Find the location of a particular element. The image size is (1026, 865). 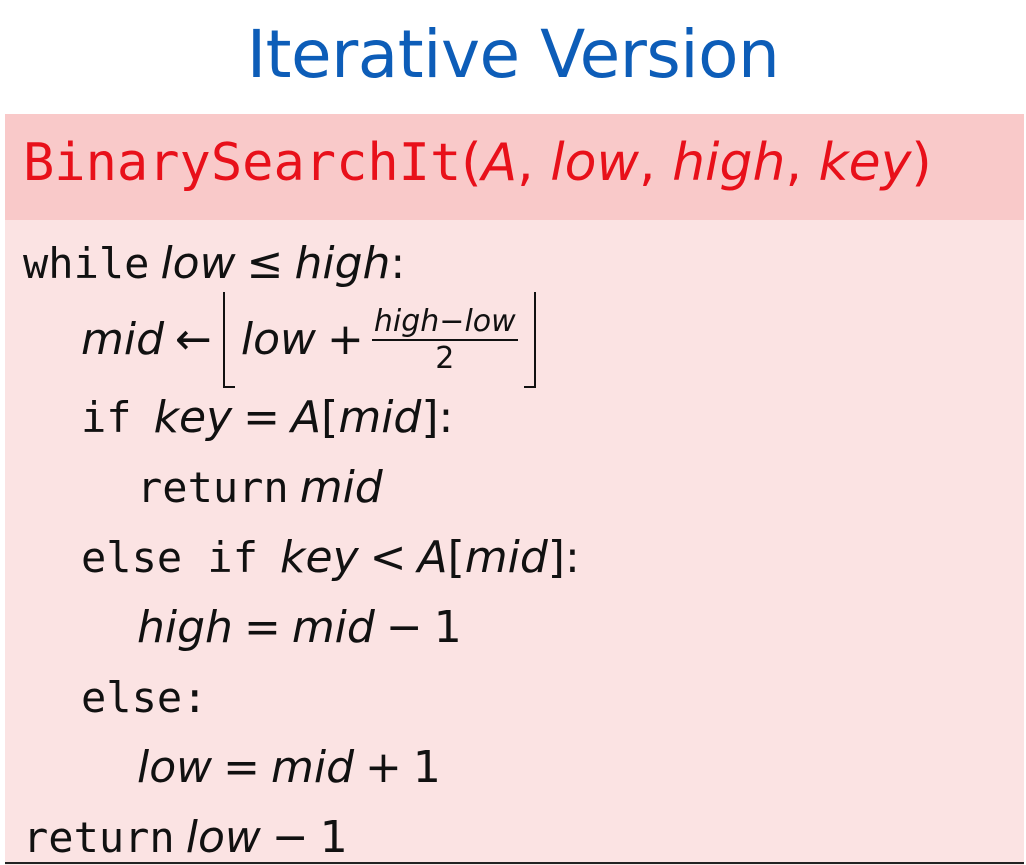

code-line-else: else: is located at coordinates (144, 698).